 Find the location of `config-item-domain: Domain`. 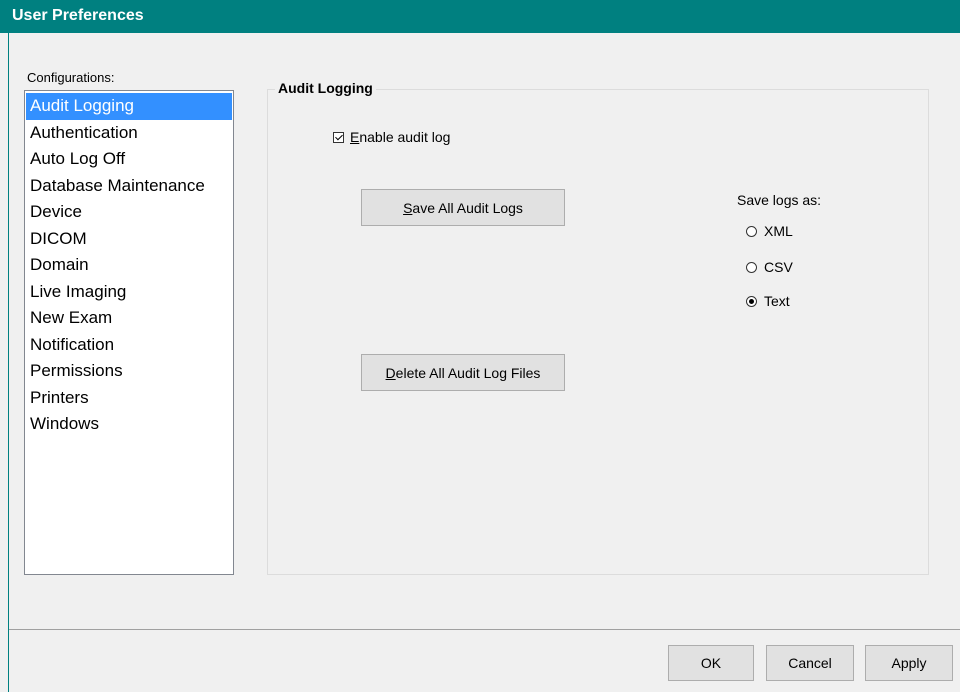

config-item-domain: Domain is located at coordinates (129, 265).